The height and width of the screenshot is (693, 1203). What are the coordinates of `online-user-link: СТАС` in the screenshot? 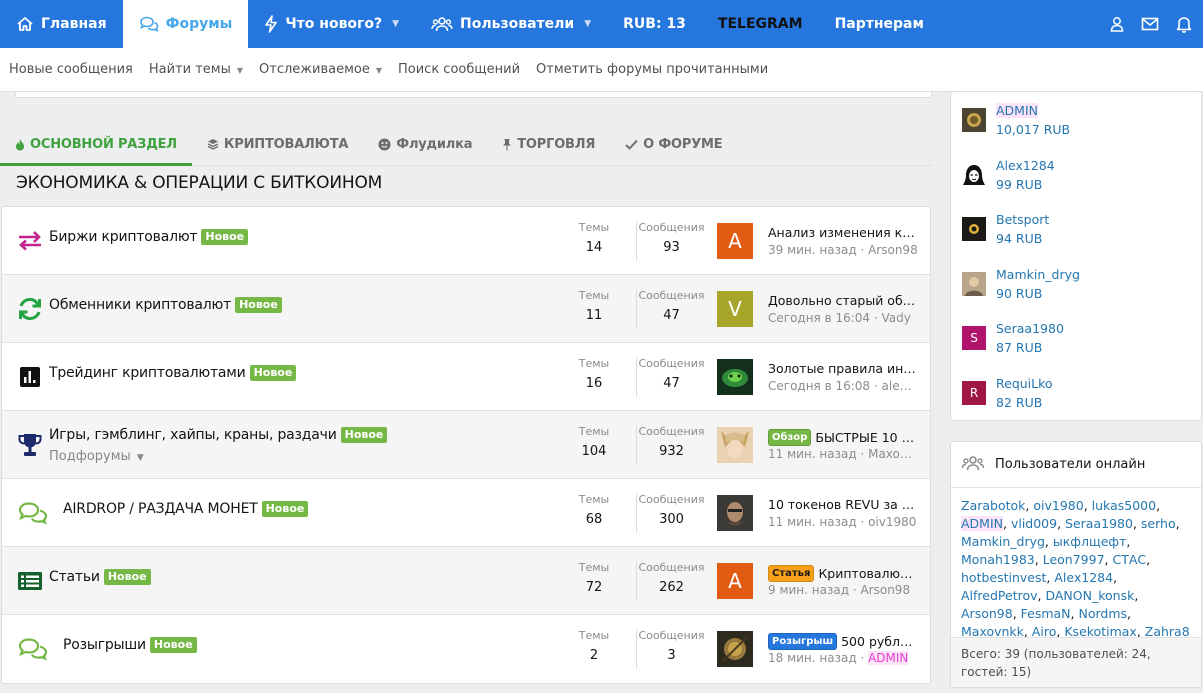 It's located at (1129, 559).